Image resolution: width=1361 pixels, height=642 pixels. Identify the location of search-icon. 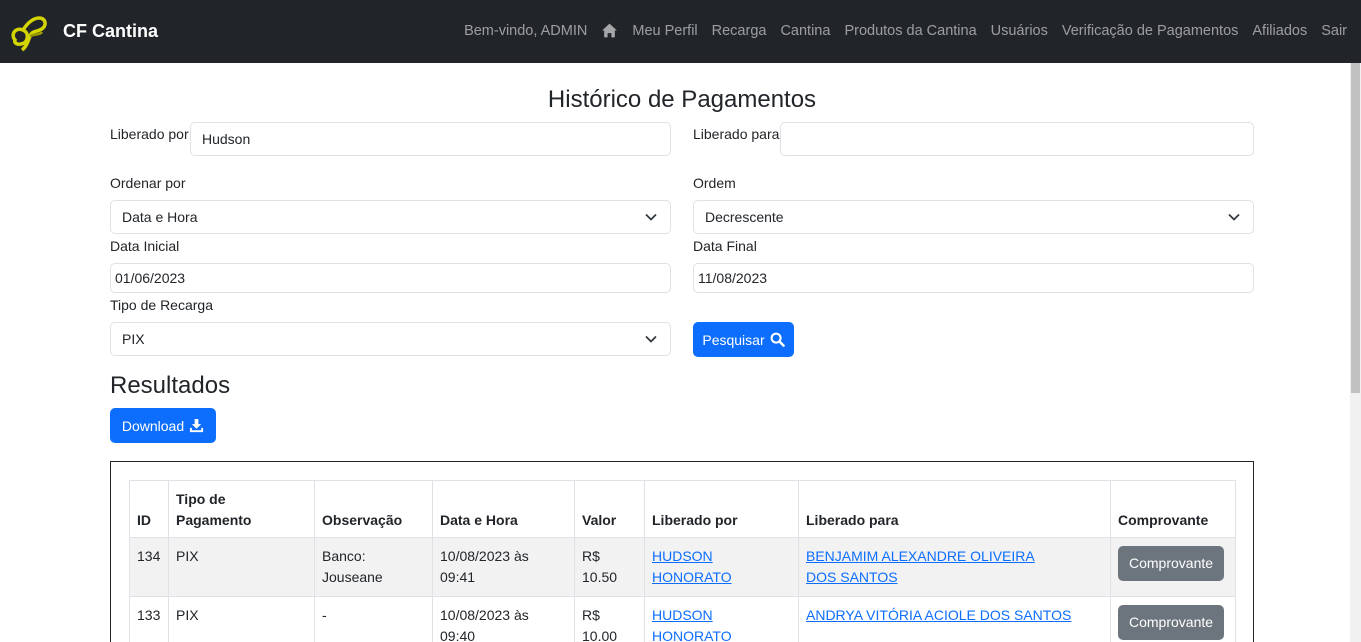
(777, 339).